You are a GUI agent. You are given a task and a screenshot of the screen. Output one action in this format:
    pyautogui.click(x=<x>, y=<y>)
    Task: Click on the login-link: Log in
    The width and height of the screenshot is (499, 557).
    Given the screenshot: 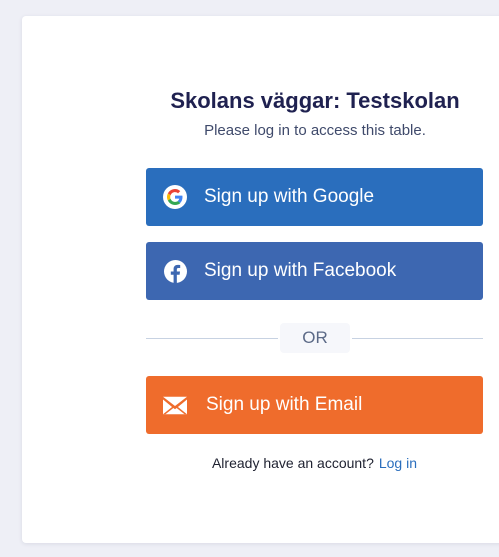 What is the action you would take?
    pyautogui.click(x=398, y=463)
    